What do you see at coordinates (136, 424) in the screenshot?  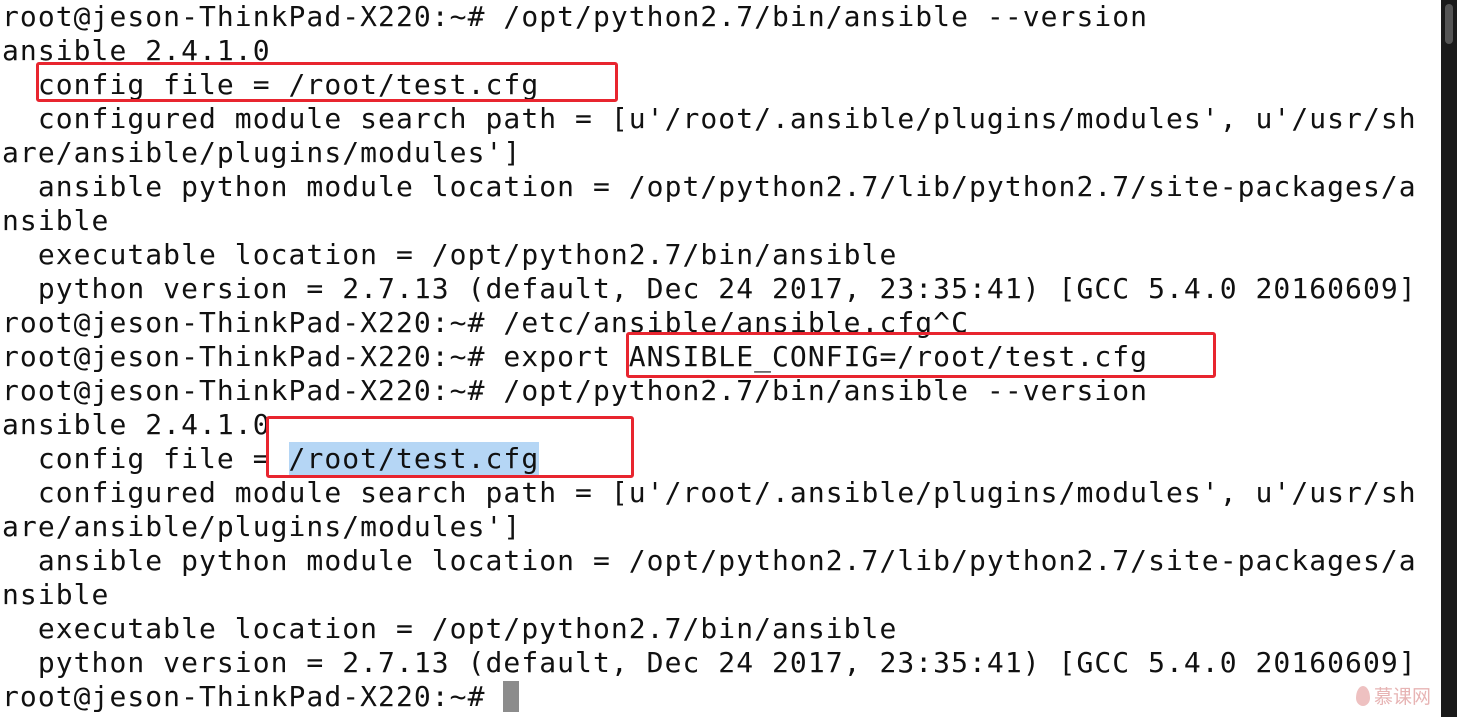 I see `terminal-line: ansible 2.4.1.0` at bounding box center [136, 424].